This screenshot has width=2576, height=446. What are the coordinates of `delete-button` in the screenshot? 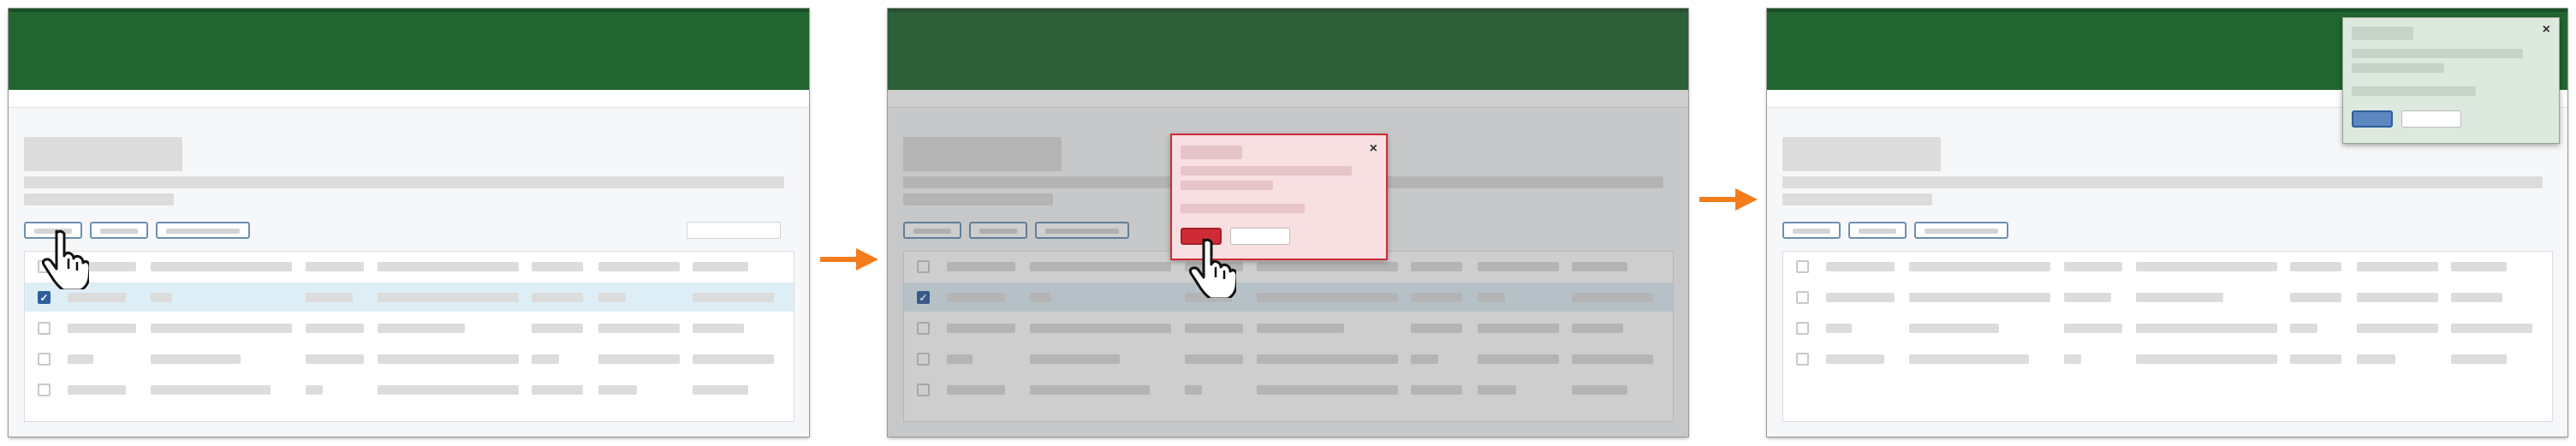 It's located at (1811, 230).